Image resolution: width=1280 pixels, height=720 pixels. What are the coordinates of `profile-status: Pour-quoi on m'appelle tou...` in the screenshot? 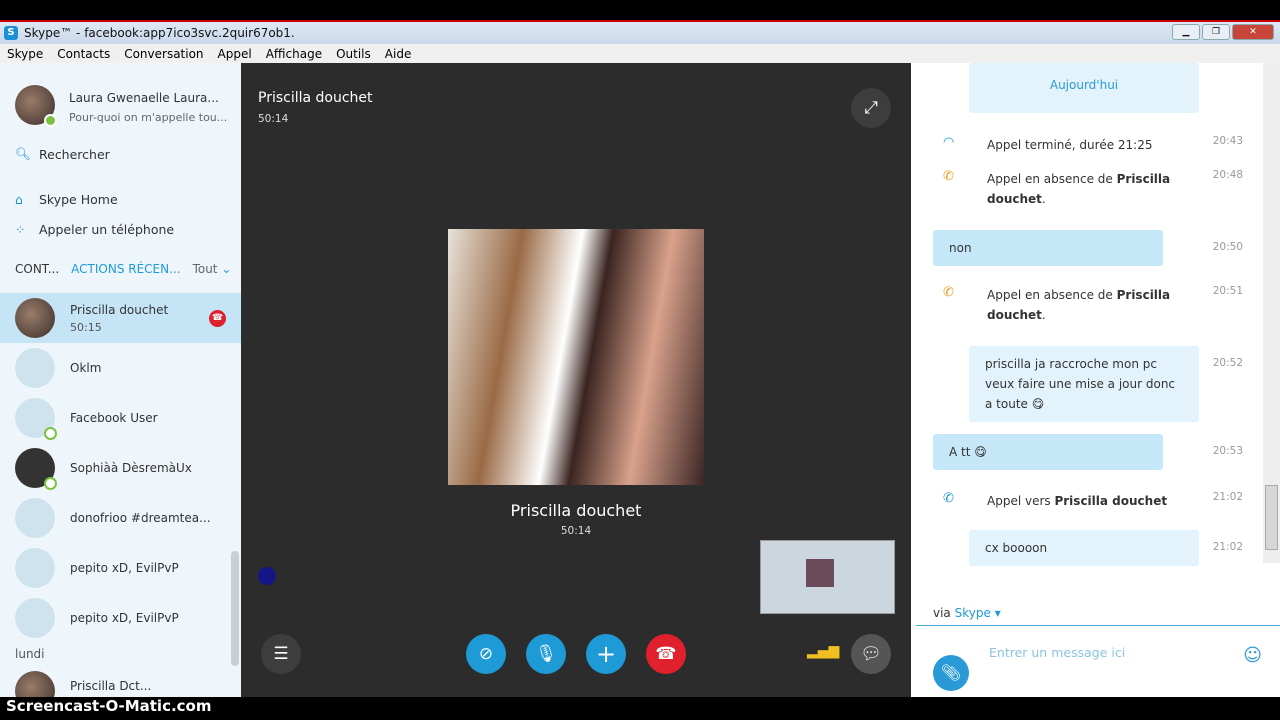 It's located at (148, 117).